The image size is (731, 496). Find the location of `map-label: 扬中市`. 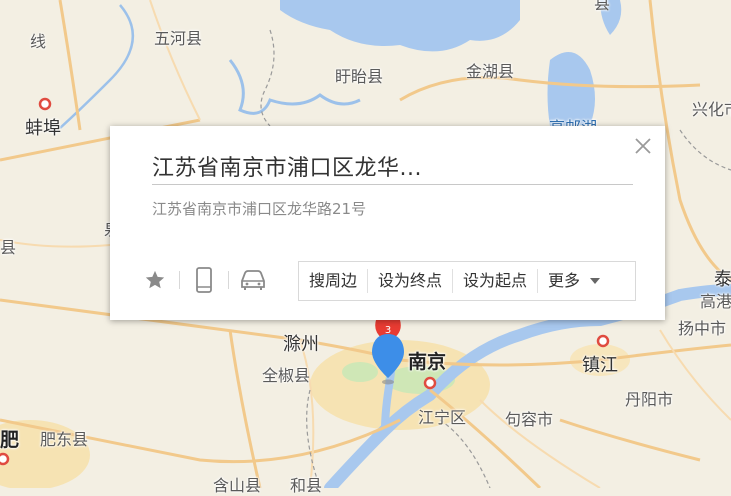

map-label: 扬中市 is located at coordinates (702, 328).